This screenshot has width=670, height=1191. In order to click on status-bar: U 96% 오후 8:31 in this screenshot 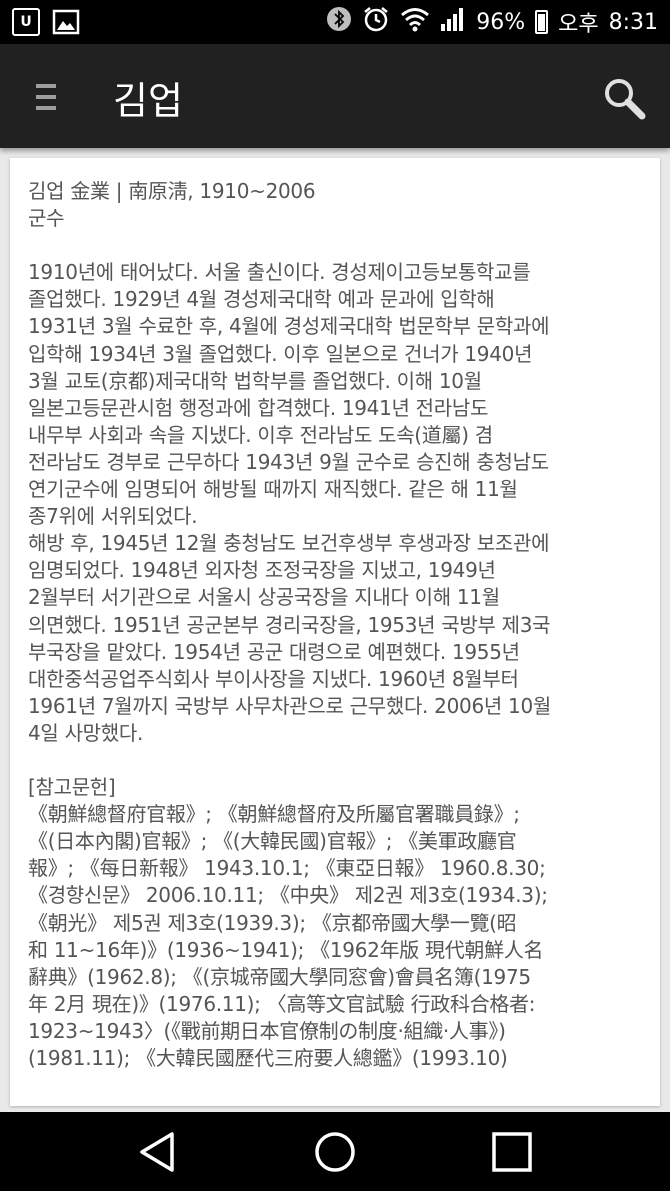, I will do `click(335, 22)`.